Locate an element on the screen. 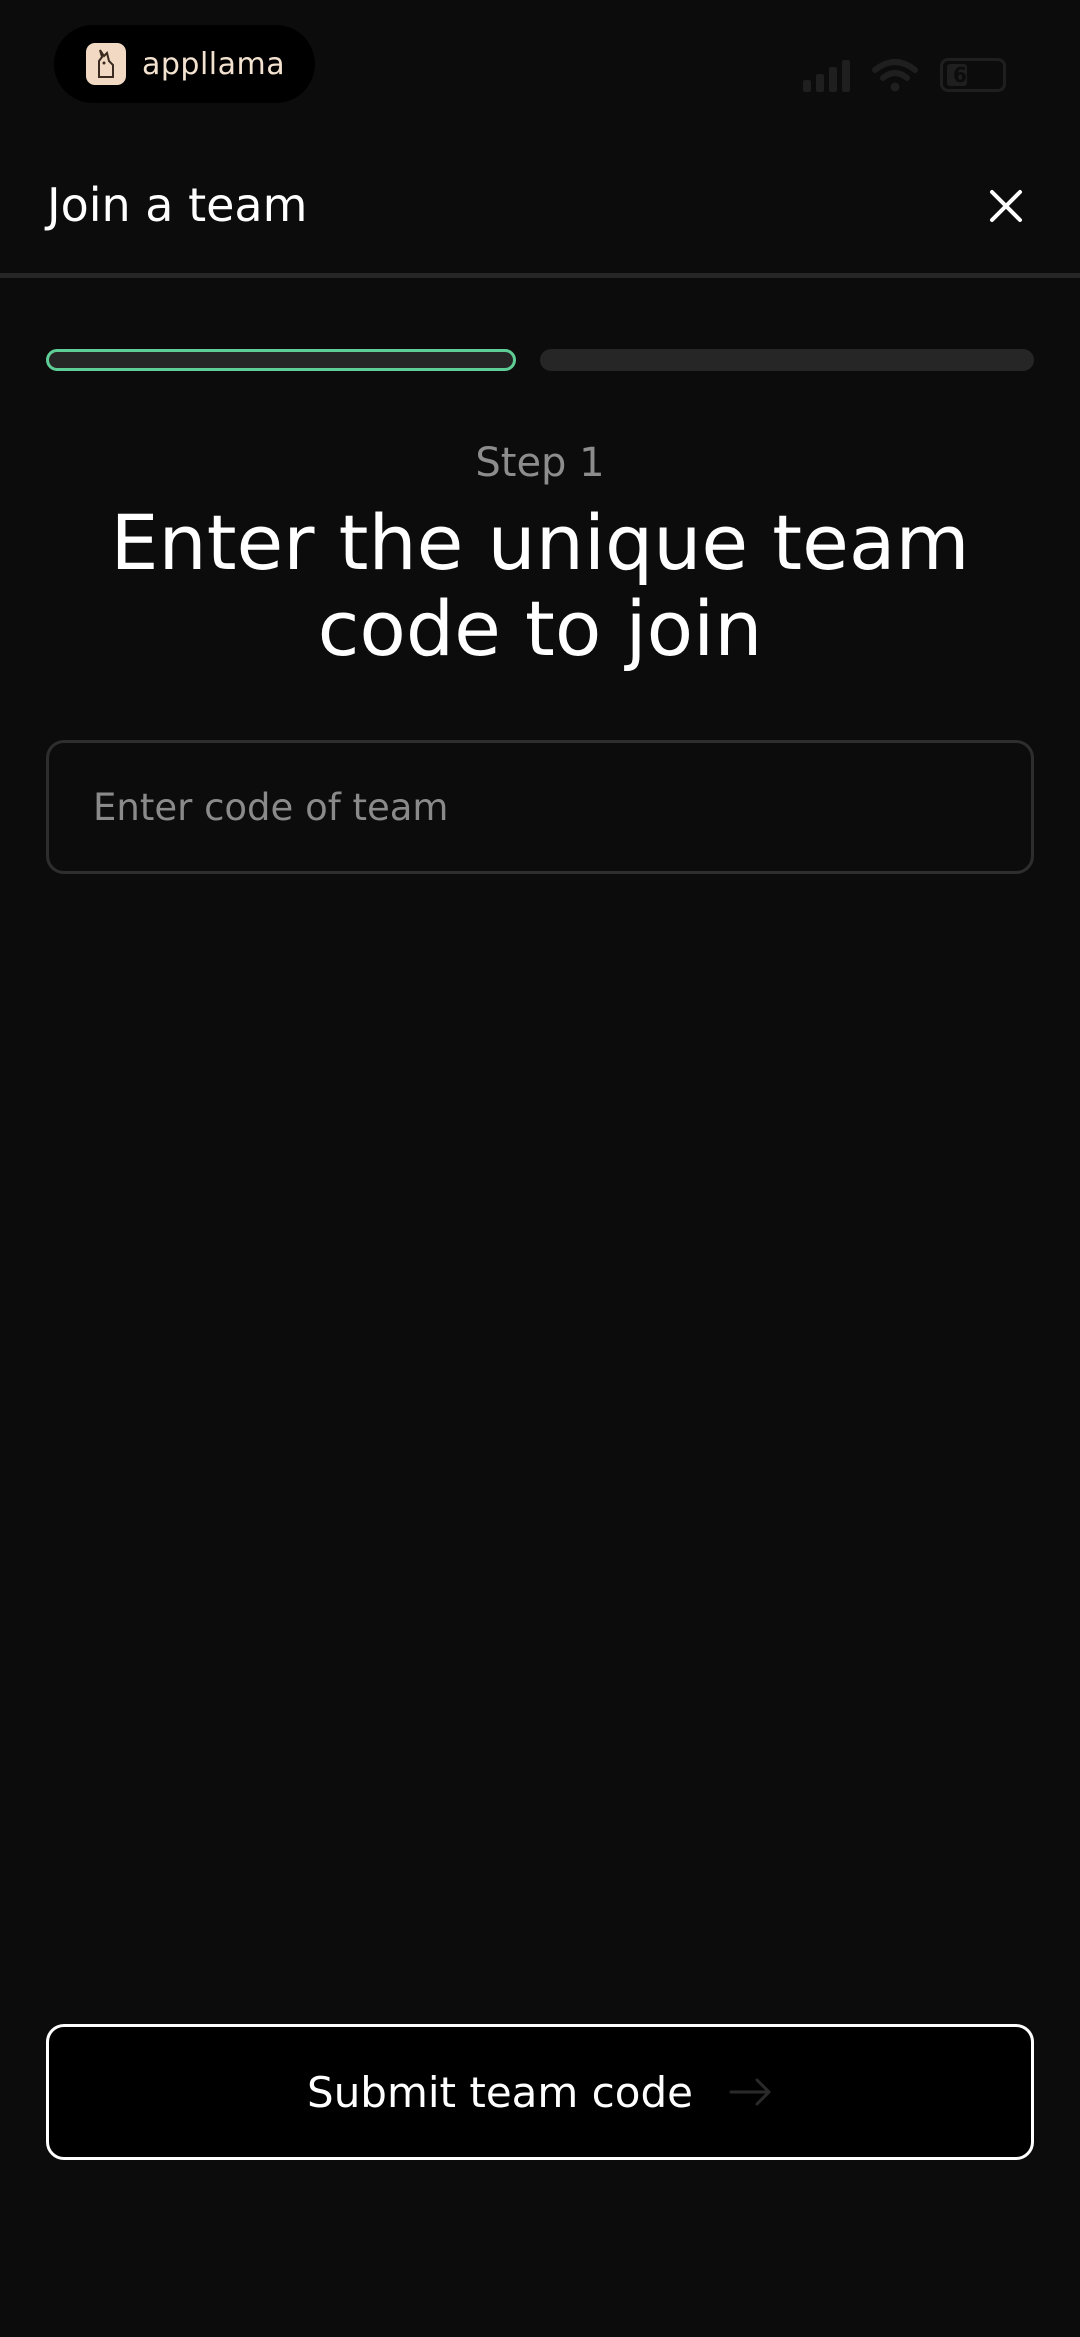 The height and width of the screenshot is (2337, 1080). step-progress is located at coordinates (540, 361).